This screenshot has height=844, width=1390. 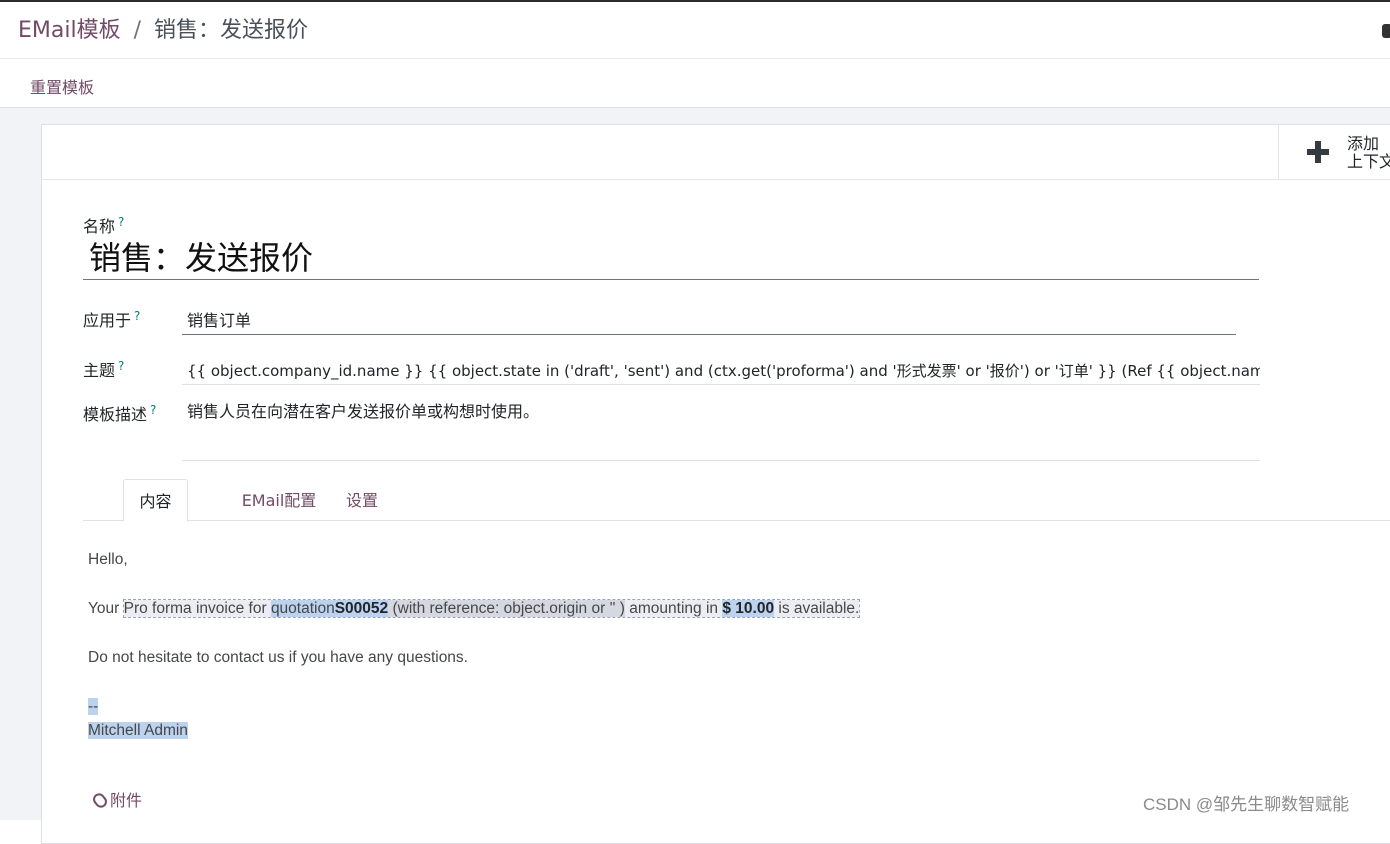 I want to click on signature-name: Mitchell Admin, so click(x=138, y=730).